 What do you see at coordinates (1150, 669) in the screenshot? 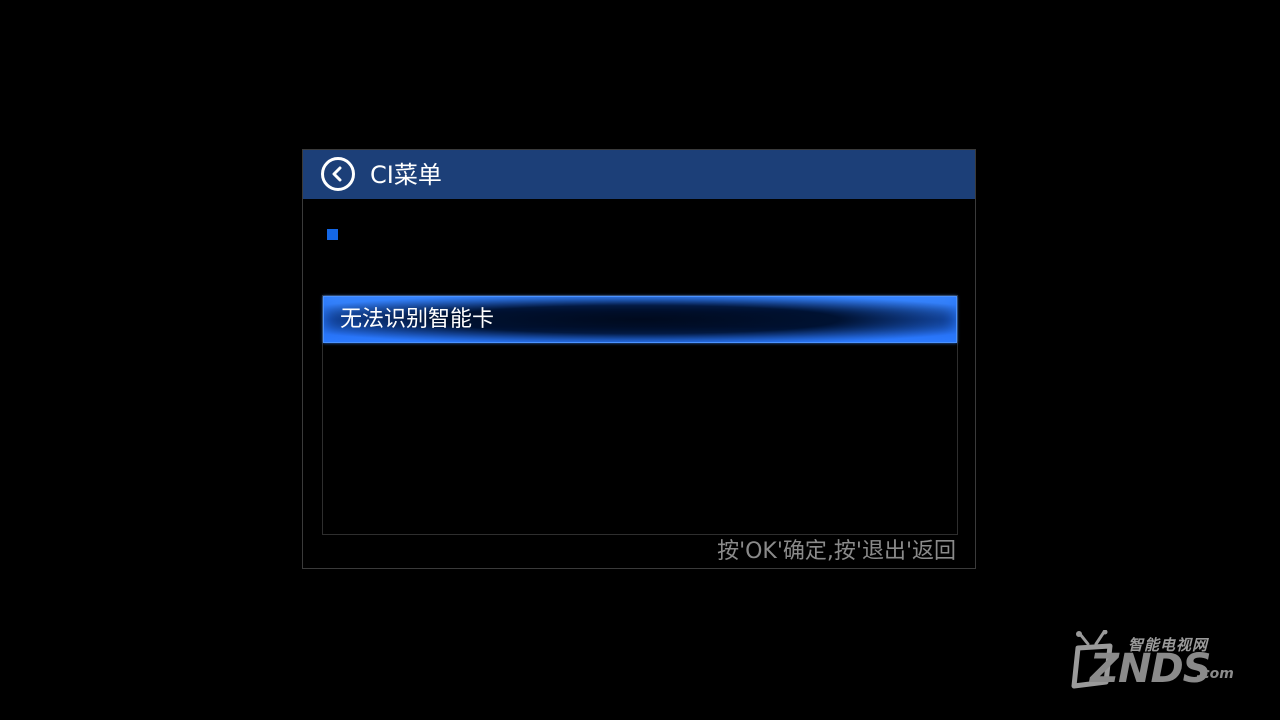
I see `watermark-brand: ZNDS` at bounding box center [1150, 669].